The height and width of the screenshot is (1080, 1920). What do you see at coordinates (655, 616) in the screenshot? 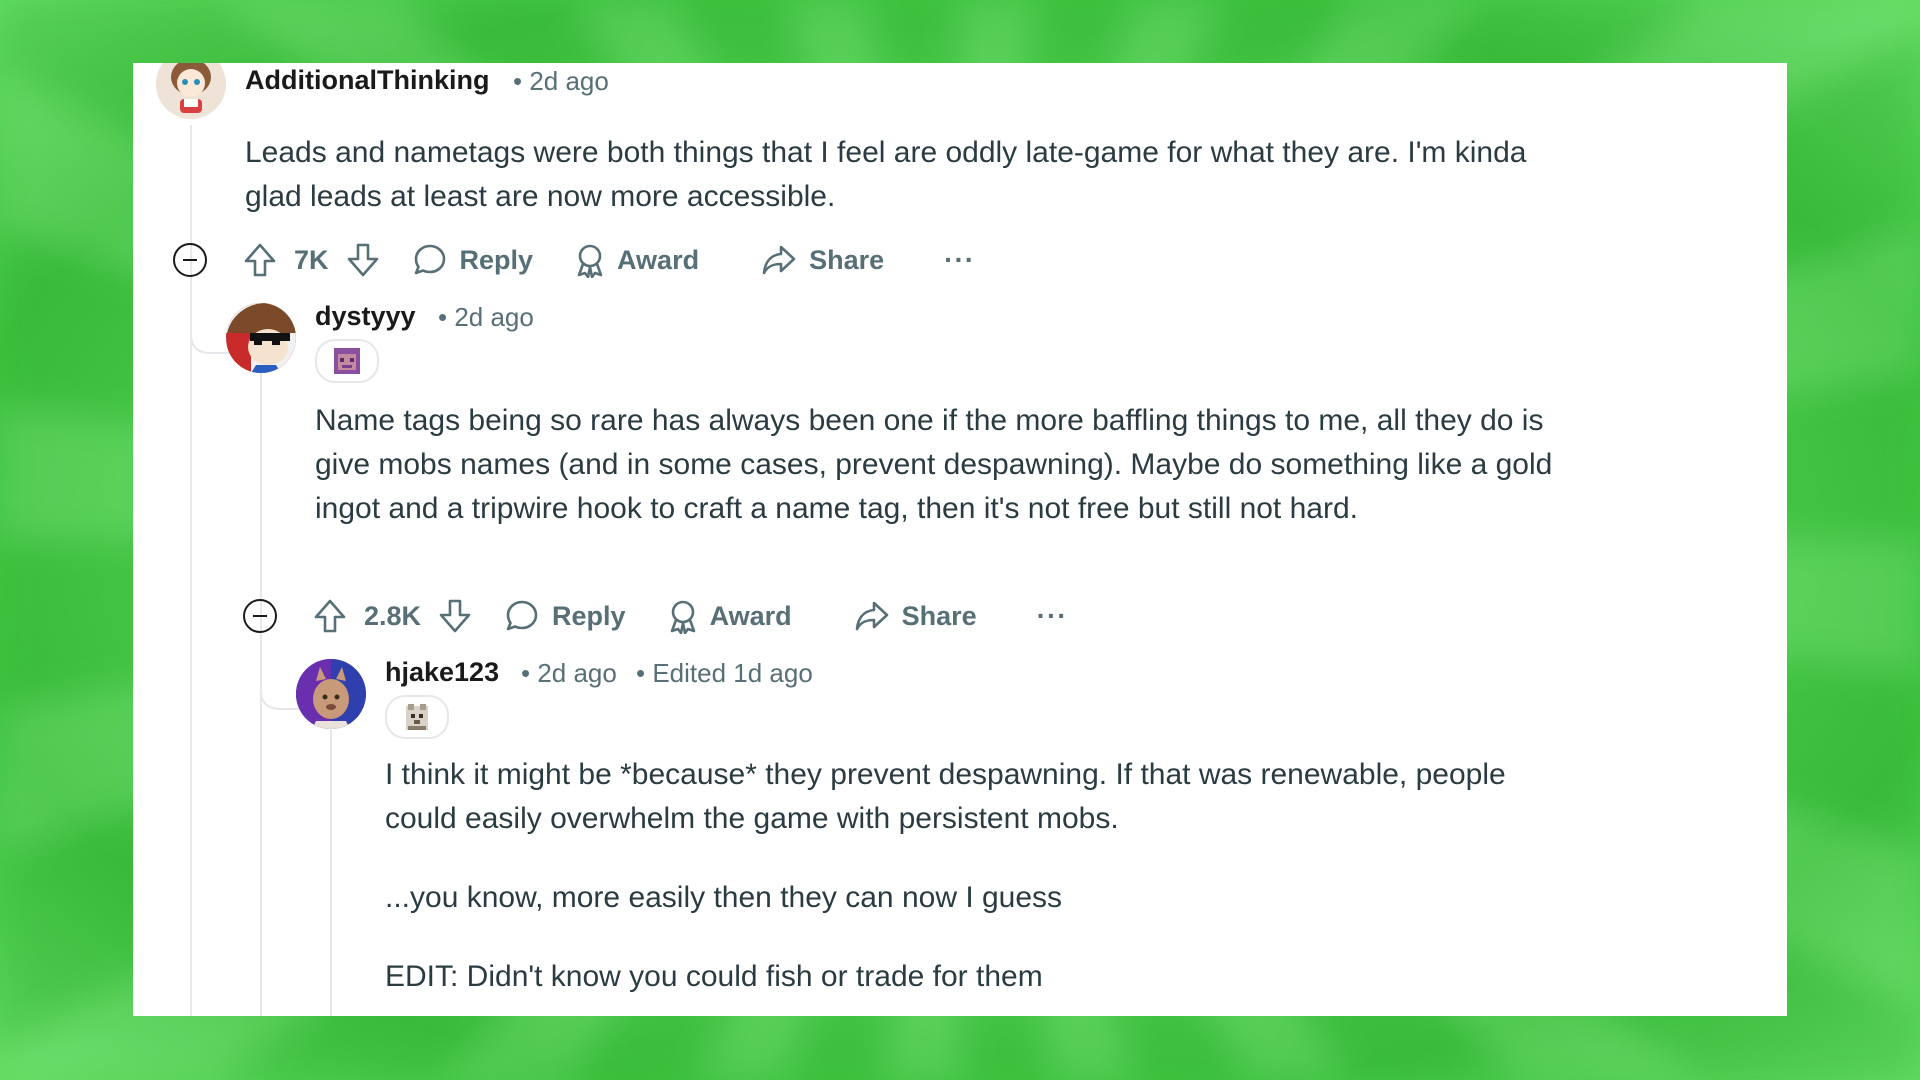
I see `comment-action-bar: 2.8K Reply Award Share ···` at bounding box center [655, 616].